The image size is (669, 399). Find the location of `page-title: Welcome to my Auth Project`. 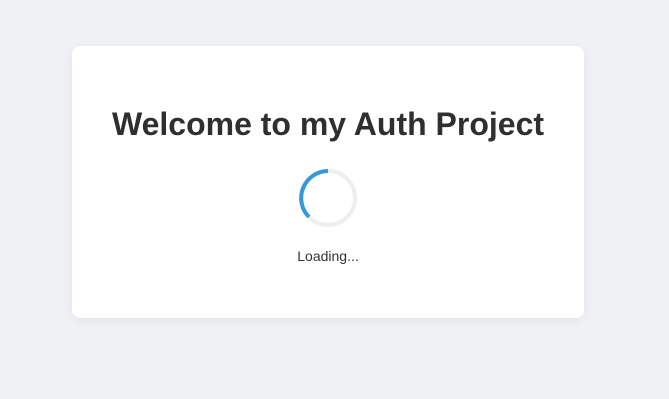

page-title: Welcome to my Auth Project is located at coordinates (328, 124).